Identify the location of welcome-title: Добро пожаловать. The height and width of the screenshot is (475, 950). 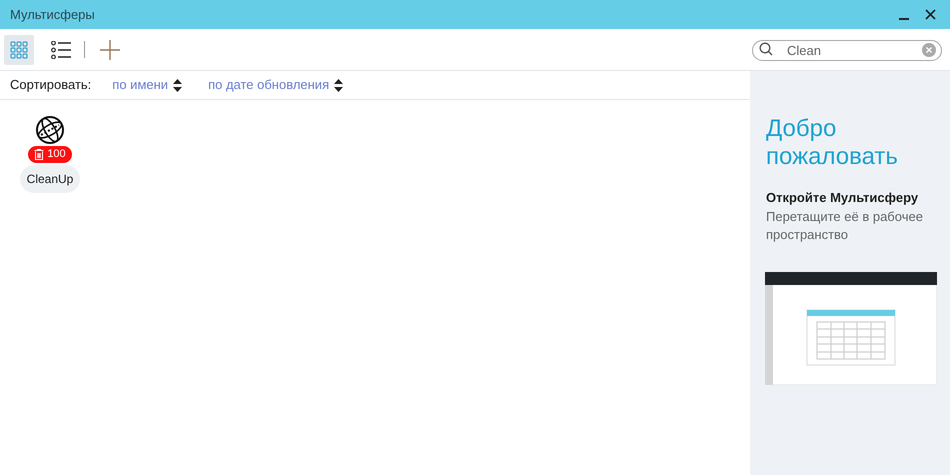
(832, 143).